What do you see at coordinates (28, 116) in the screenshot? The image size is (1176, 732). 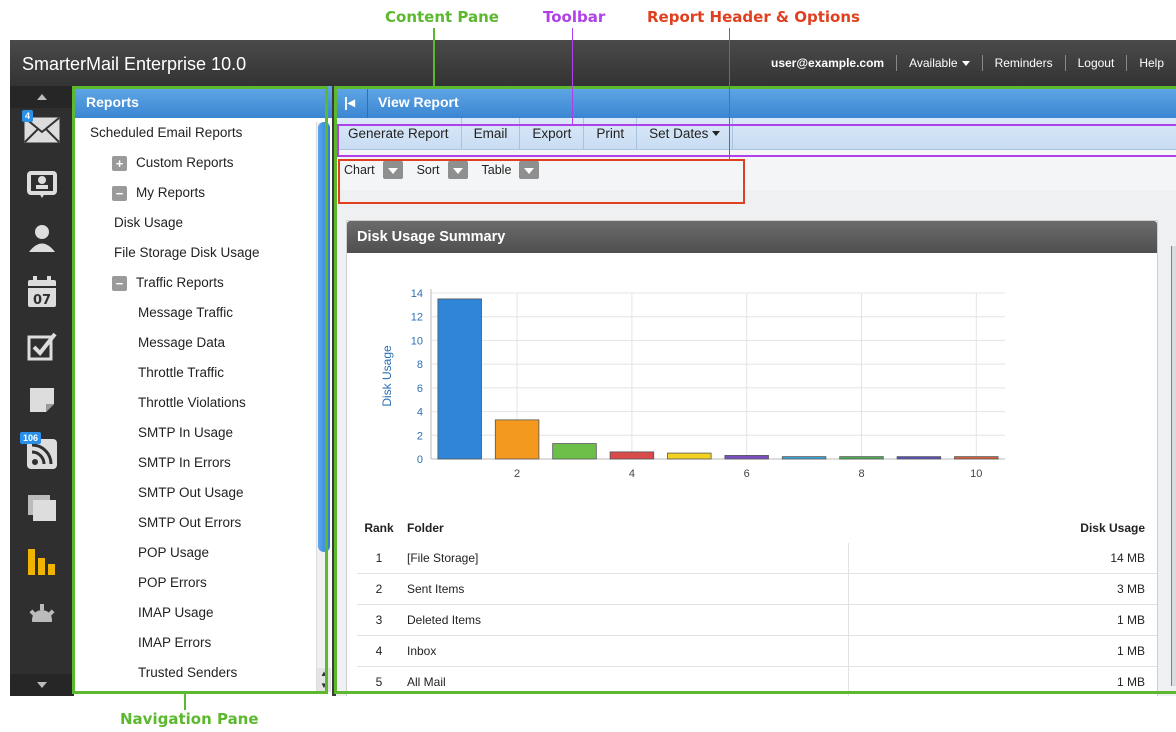 I see `mail-unread-badge: 4` at bounding box center [28, 116].